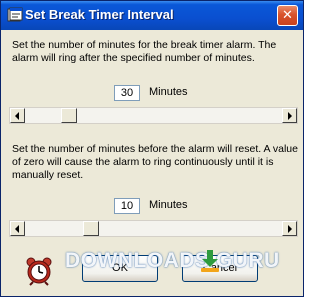  I want to click on timer-app-icon, so click(15, 15).